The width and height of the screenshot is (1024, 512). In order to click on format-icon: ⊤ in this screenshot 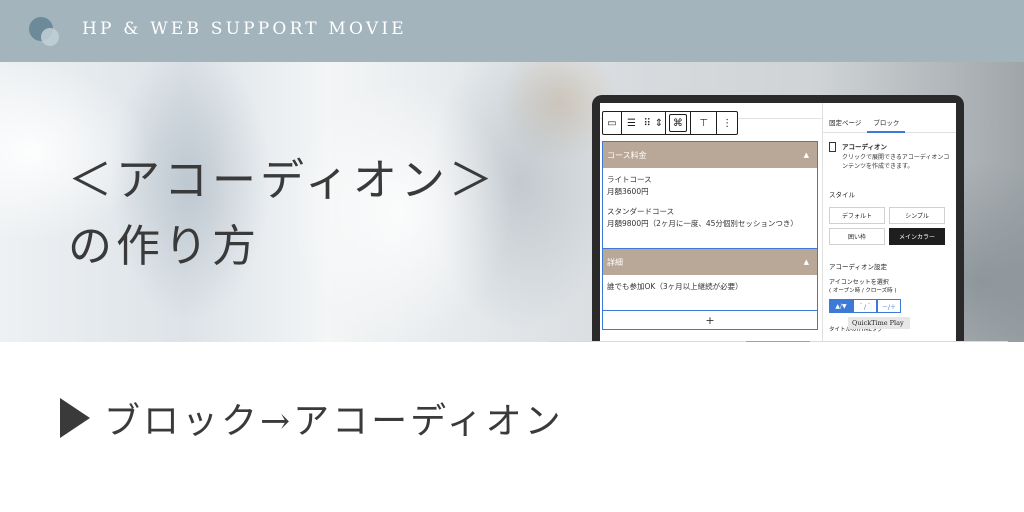, I will do `click(704, 123)`.